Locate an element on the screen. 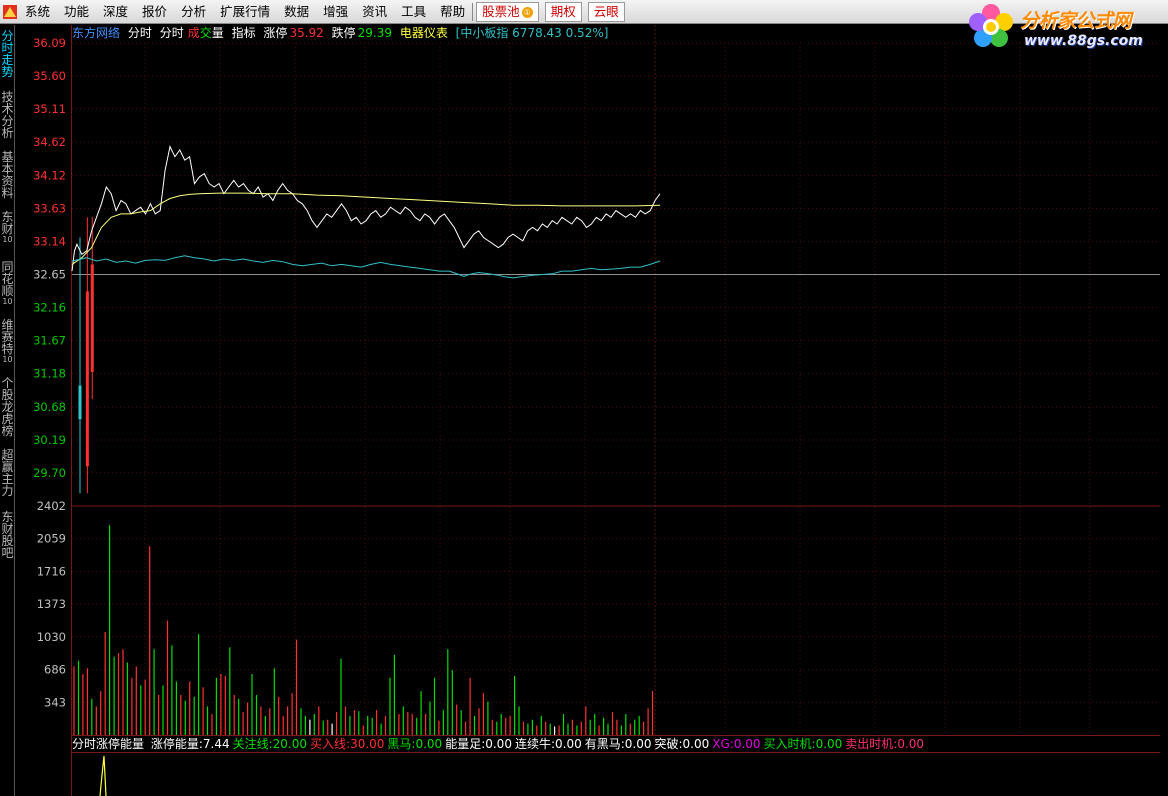 The image size is (1168, 796). menu-item-6: 数据 is located at coordinates (296, 12).